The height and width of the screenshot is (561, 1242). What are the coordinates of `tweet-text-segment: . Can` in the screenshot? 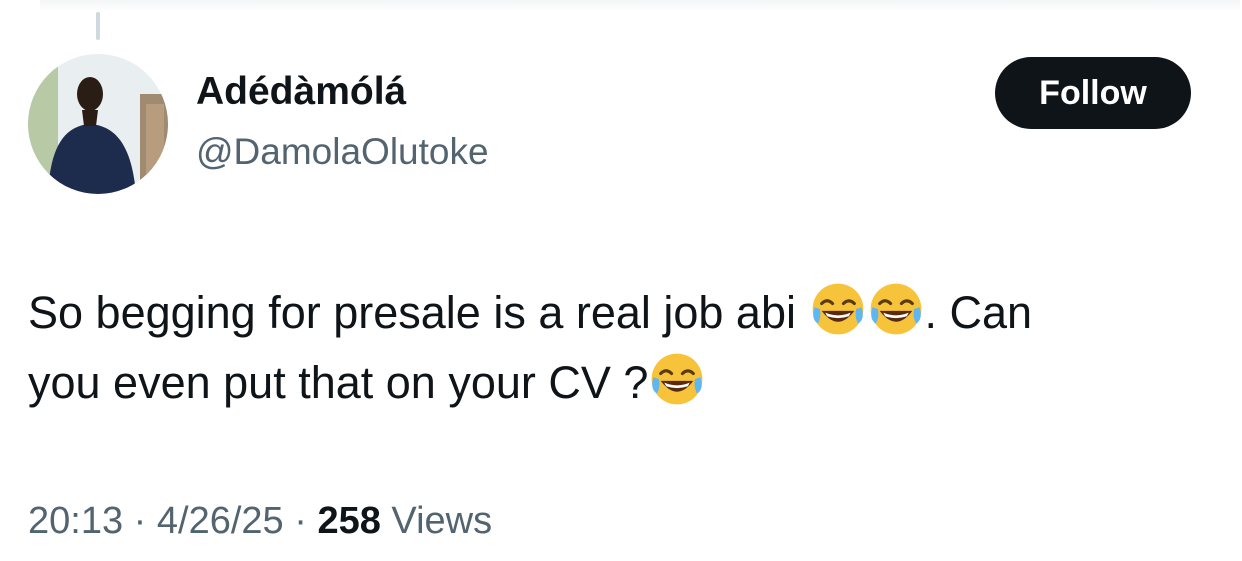 It's located at (978, 312).